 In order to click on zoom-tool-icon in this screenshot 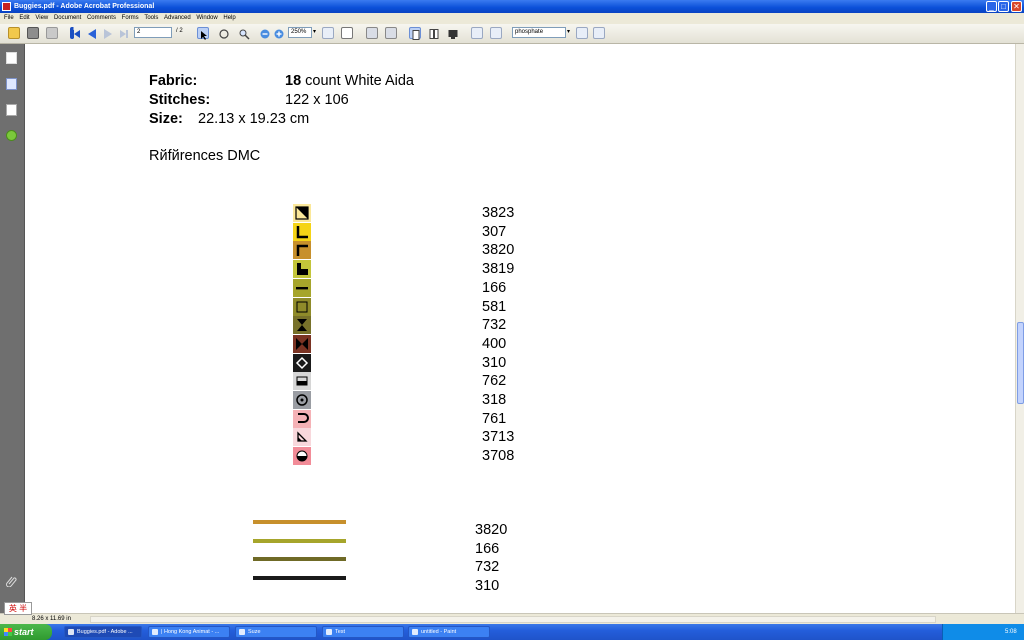, I will do `click(244, 33)`.